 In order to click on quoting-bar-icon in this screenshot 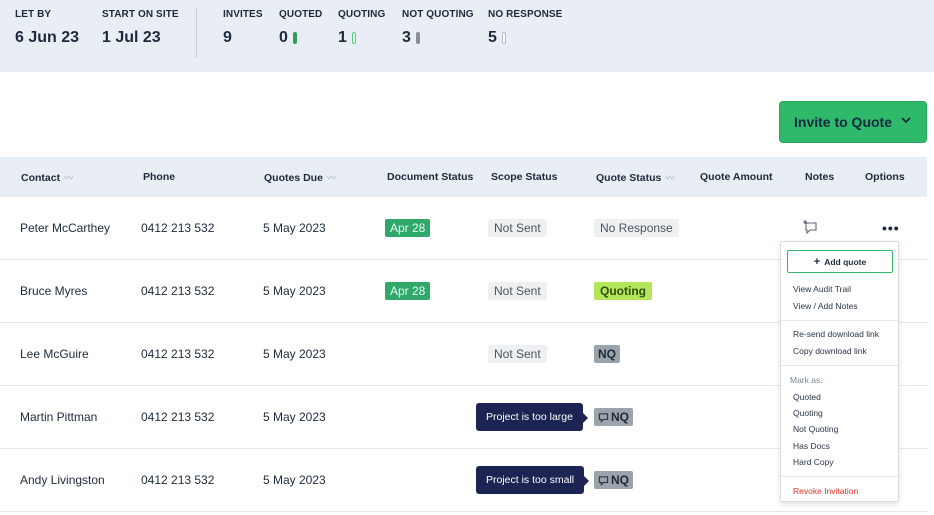, I will do `click(353, 38)`.